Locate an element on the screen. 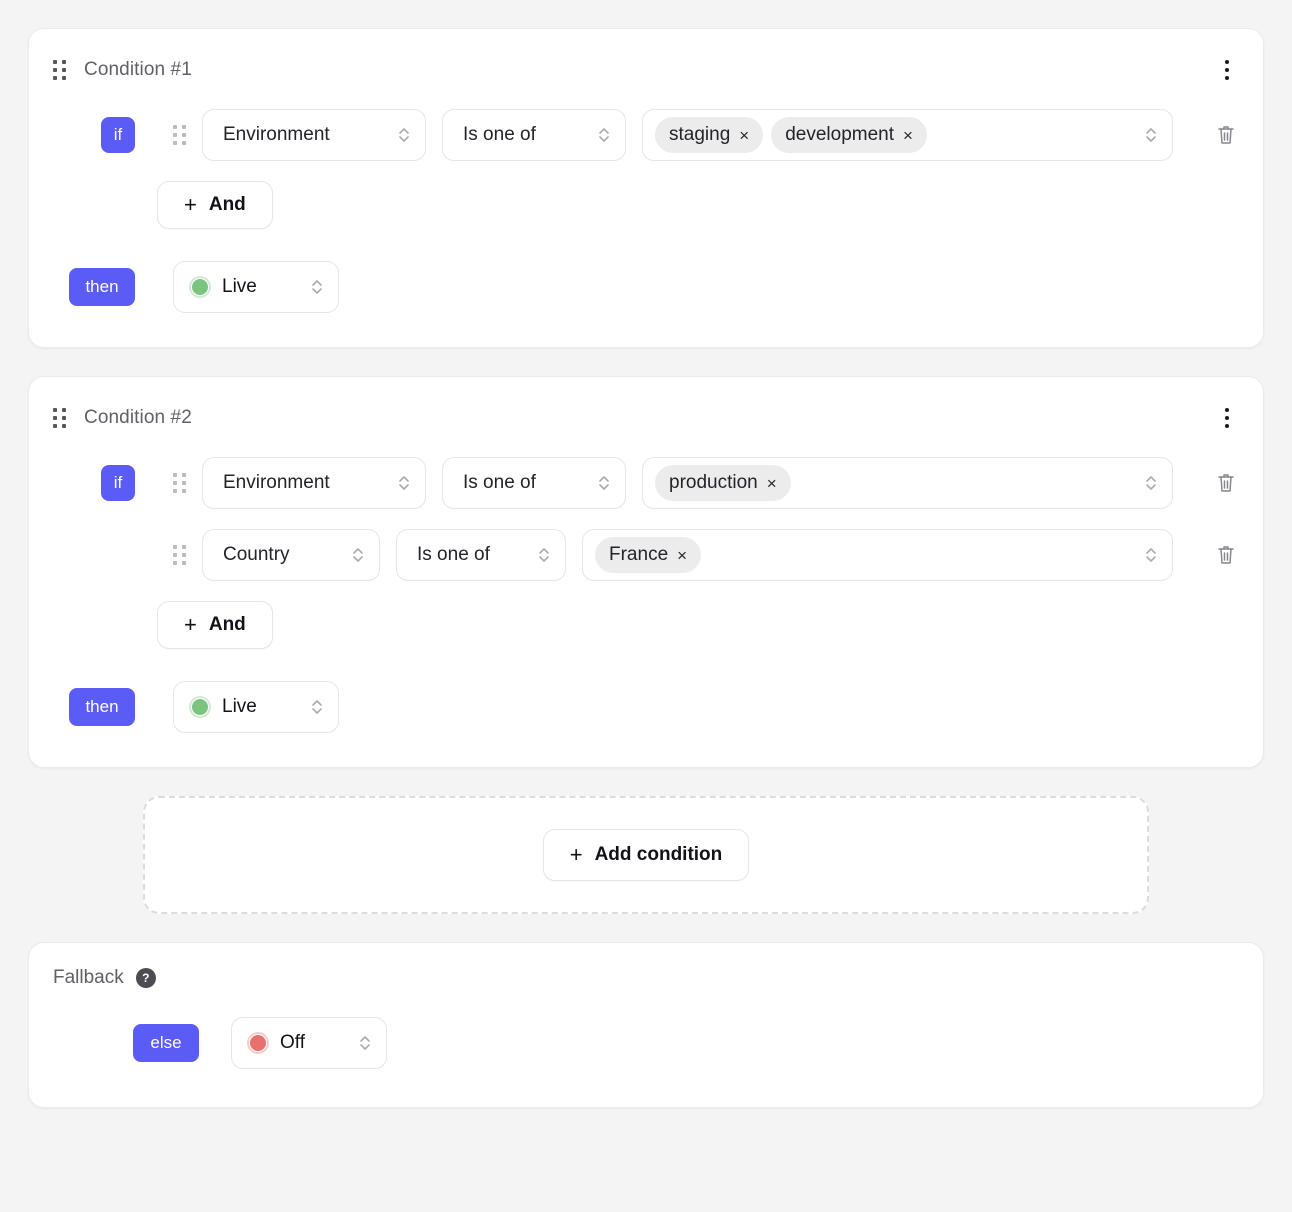  condition-2-then-row: then Live is located at coordinates (654, 707).